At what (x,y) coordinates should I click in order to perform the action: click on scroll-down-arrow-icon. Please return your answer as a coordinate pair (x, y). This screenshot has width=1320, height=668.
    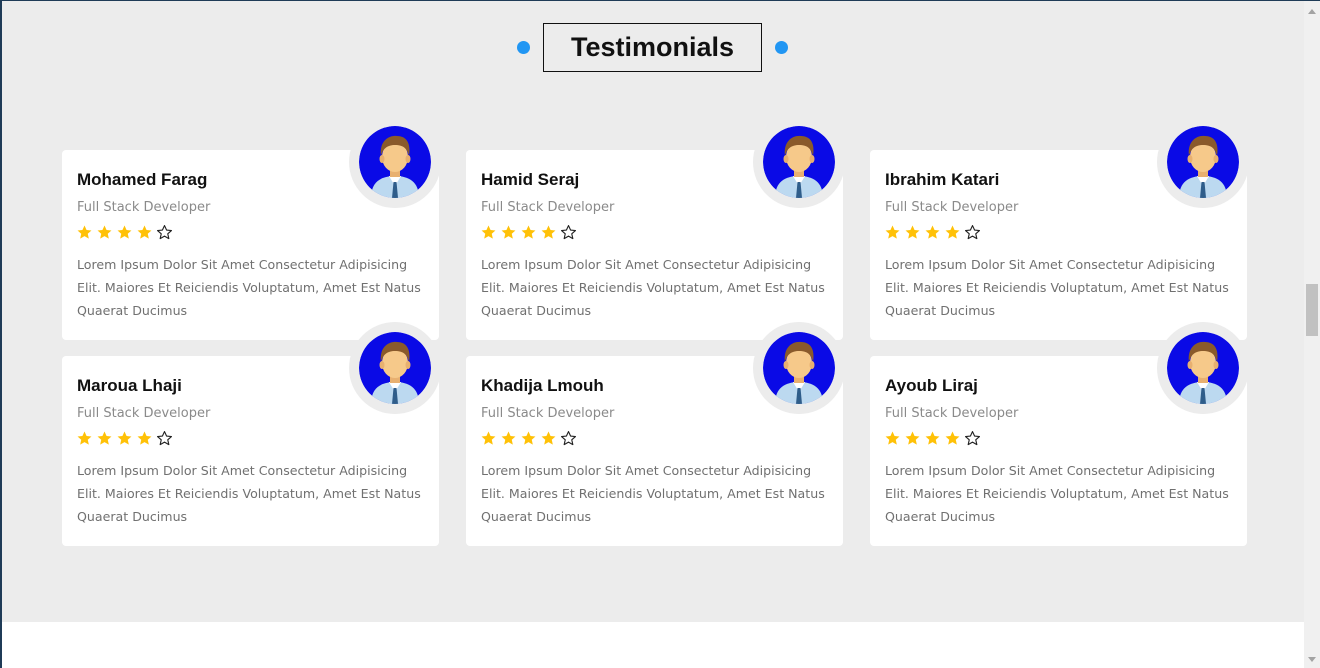
    Looking at the image, I should click on (1312, 659).